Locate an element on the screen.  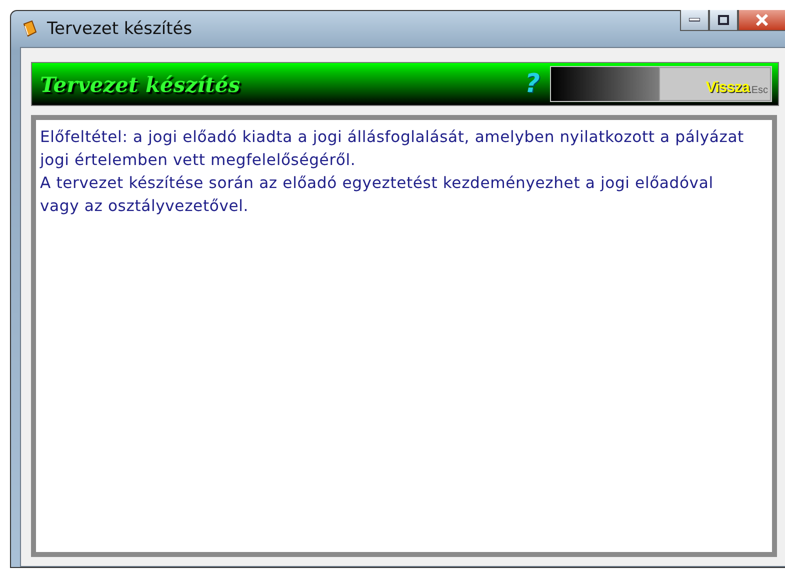
maximize-button is located at coordinates (723, 20).